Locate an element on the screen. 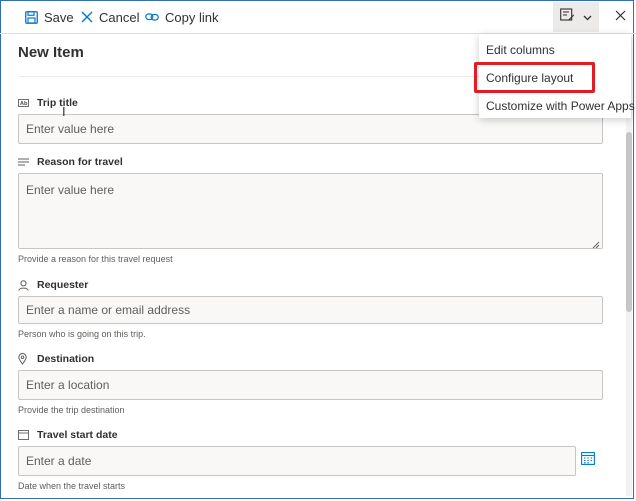 The width and height of the screenshot is (636, 501). reason-for-travel-label: Reason for travel is located at coordinates (70, 162).